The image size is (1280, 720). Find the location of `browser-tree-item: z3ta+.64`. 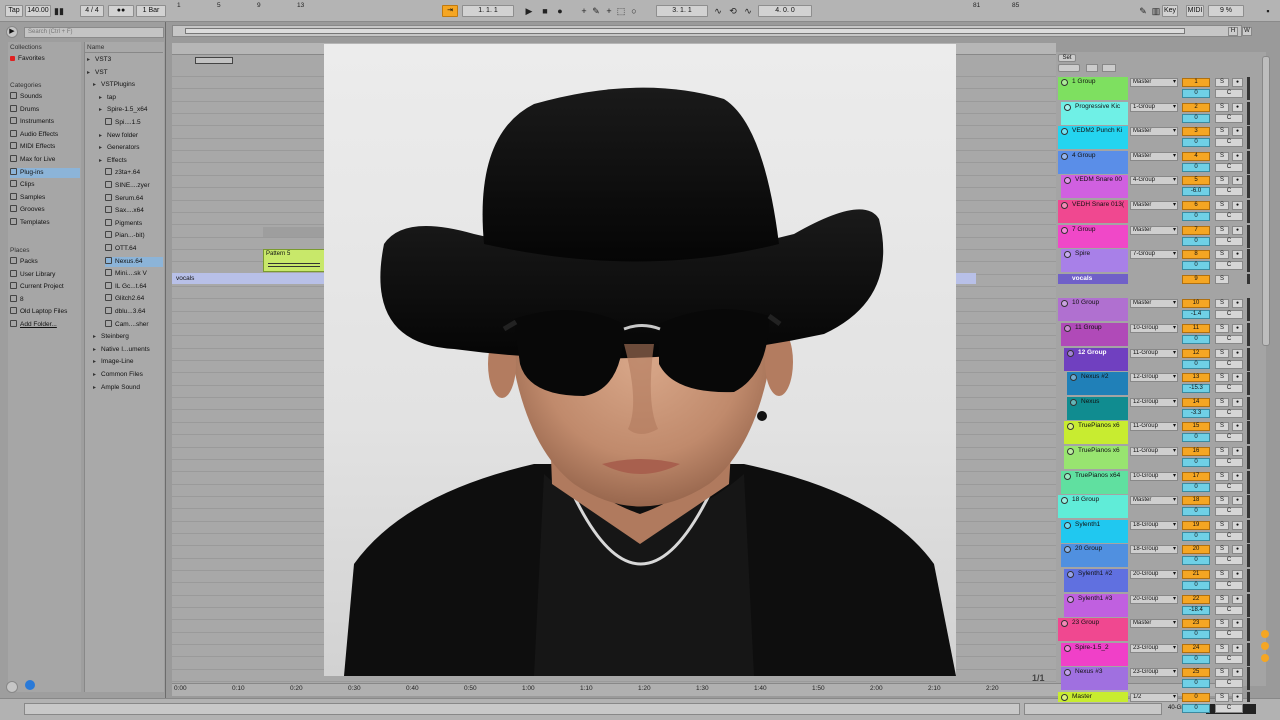

browser-tree-item: z3ta+.64 is located at coordinates (134, 173).